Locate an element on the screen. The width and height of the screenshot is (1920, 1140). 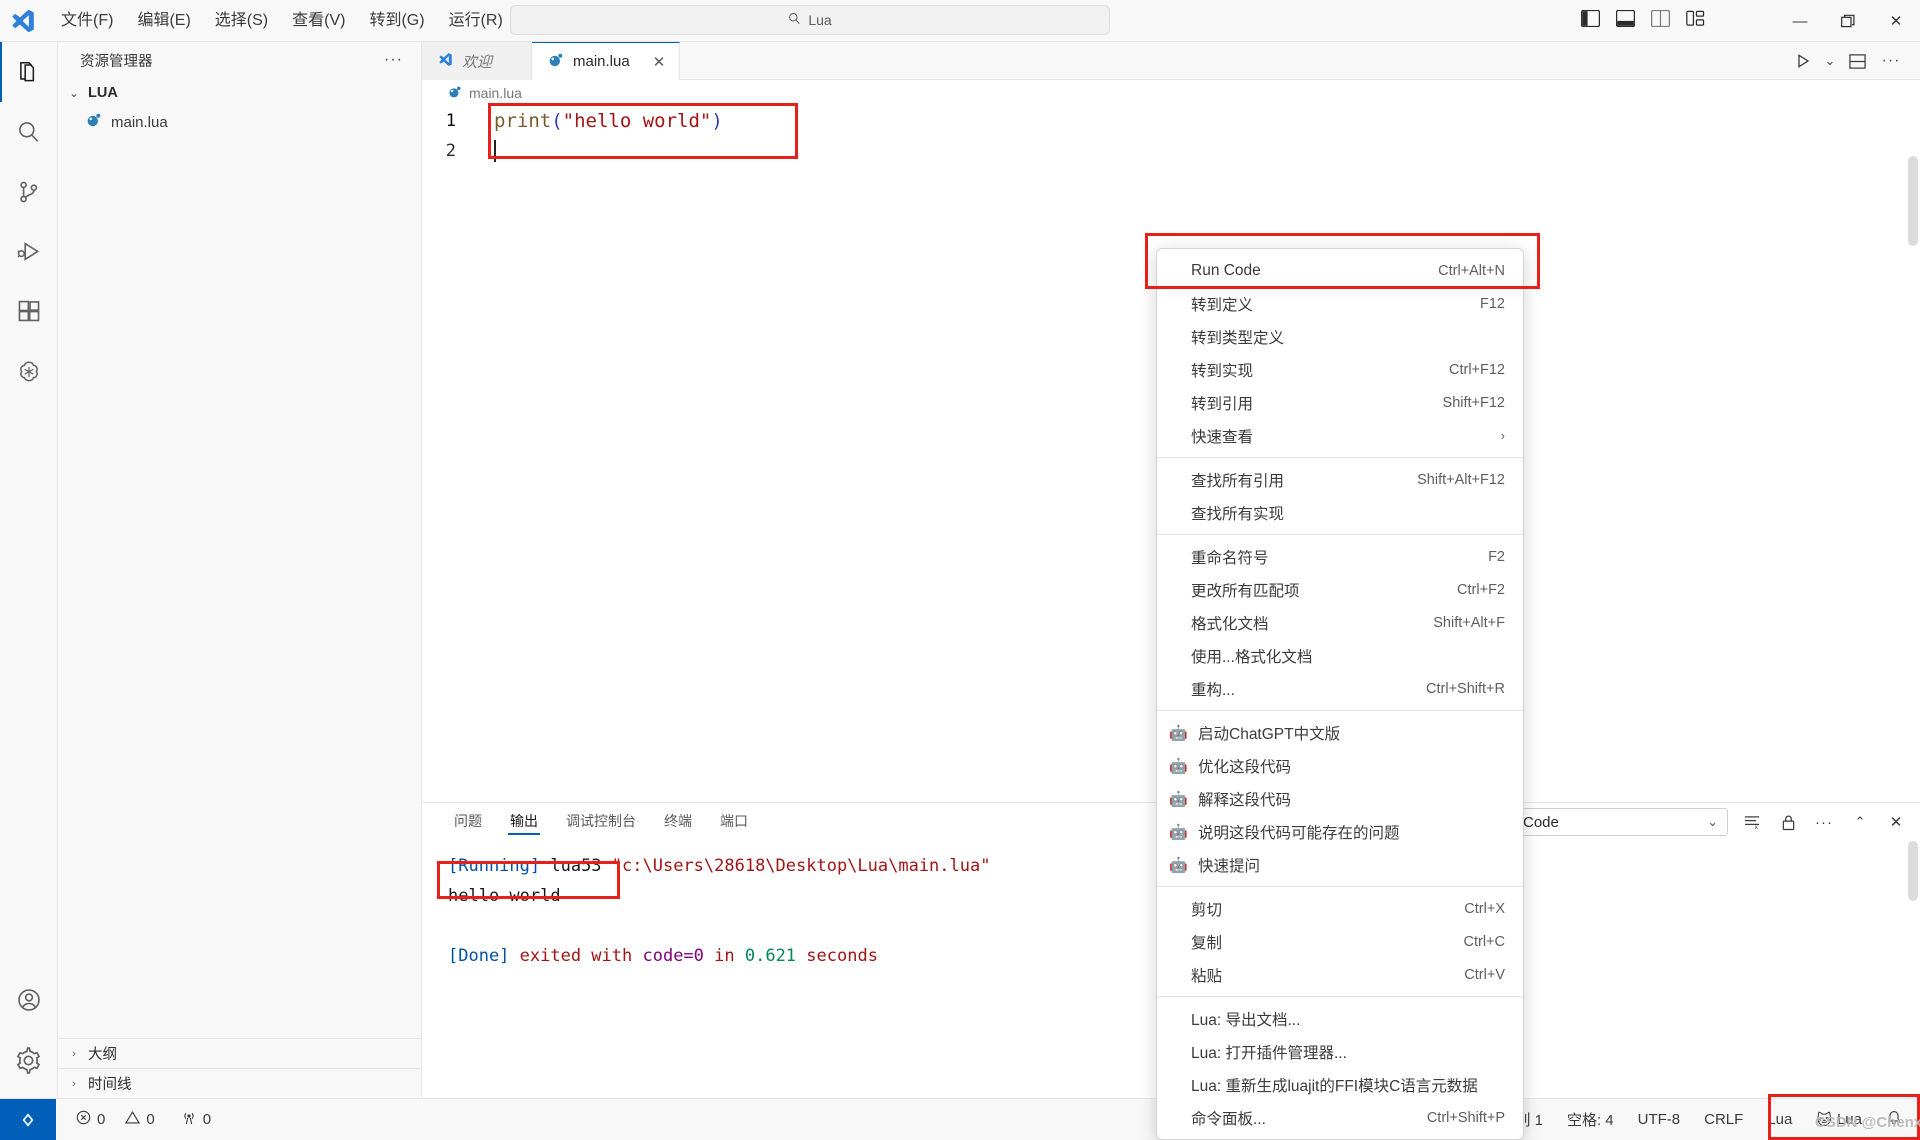
menu-run: 运行(R) is located at coordinates (476, 21).